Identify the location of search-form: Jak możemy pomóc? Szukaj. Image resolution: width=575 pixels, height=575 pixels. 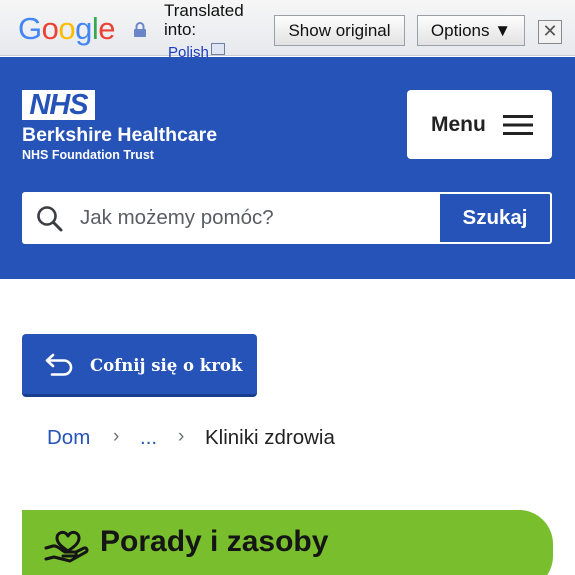
(287, 218).